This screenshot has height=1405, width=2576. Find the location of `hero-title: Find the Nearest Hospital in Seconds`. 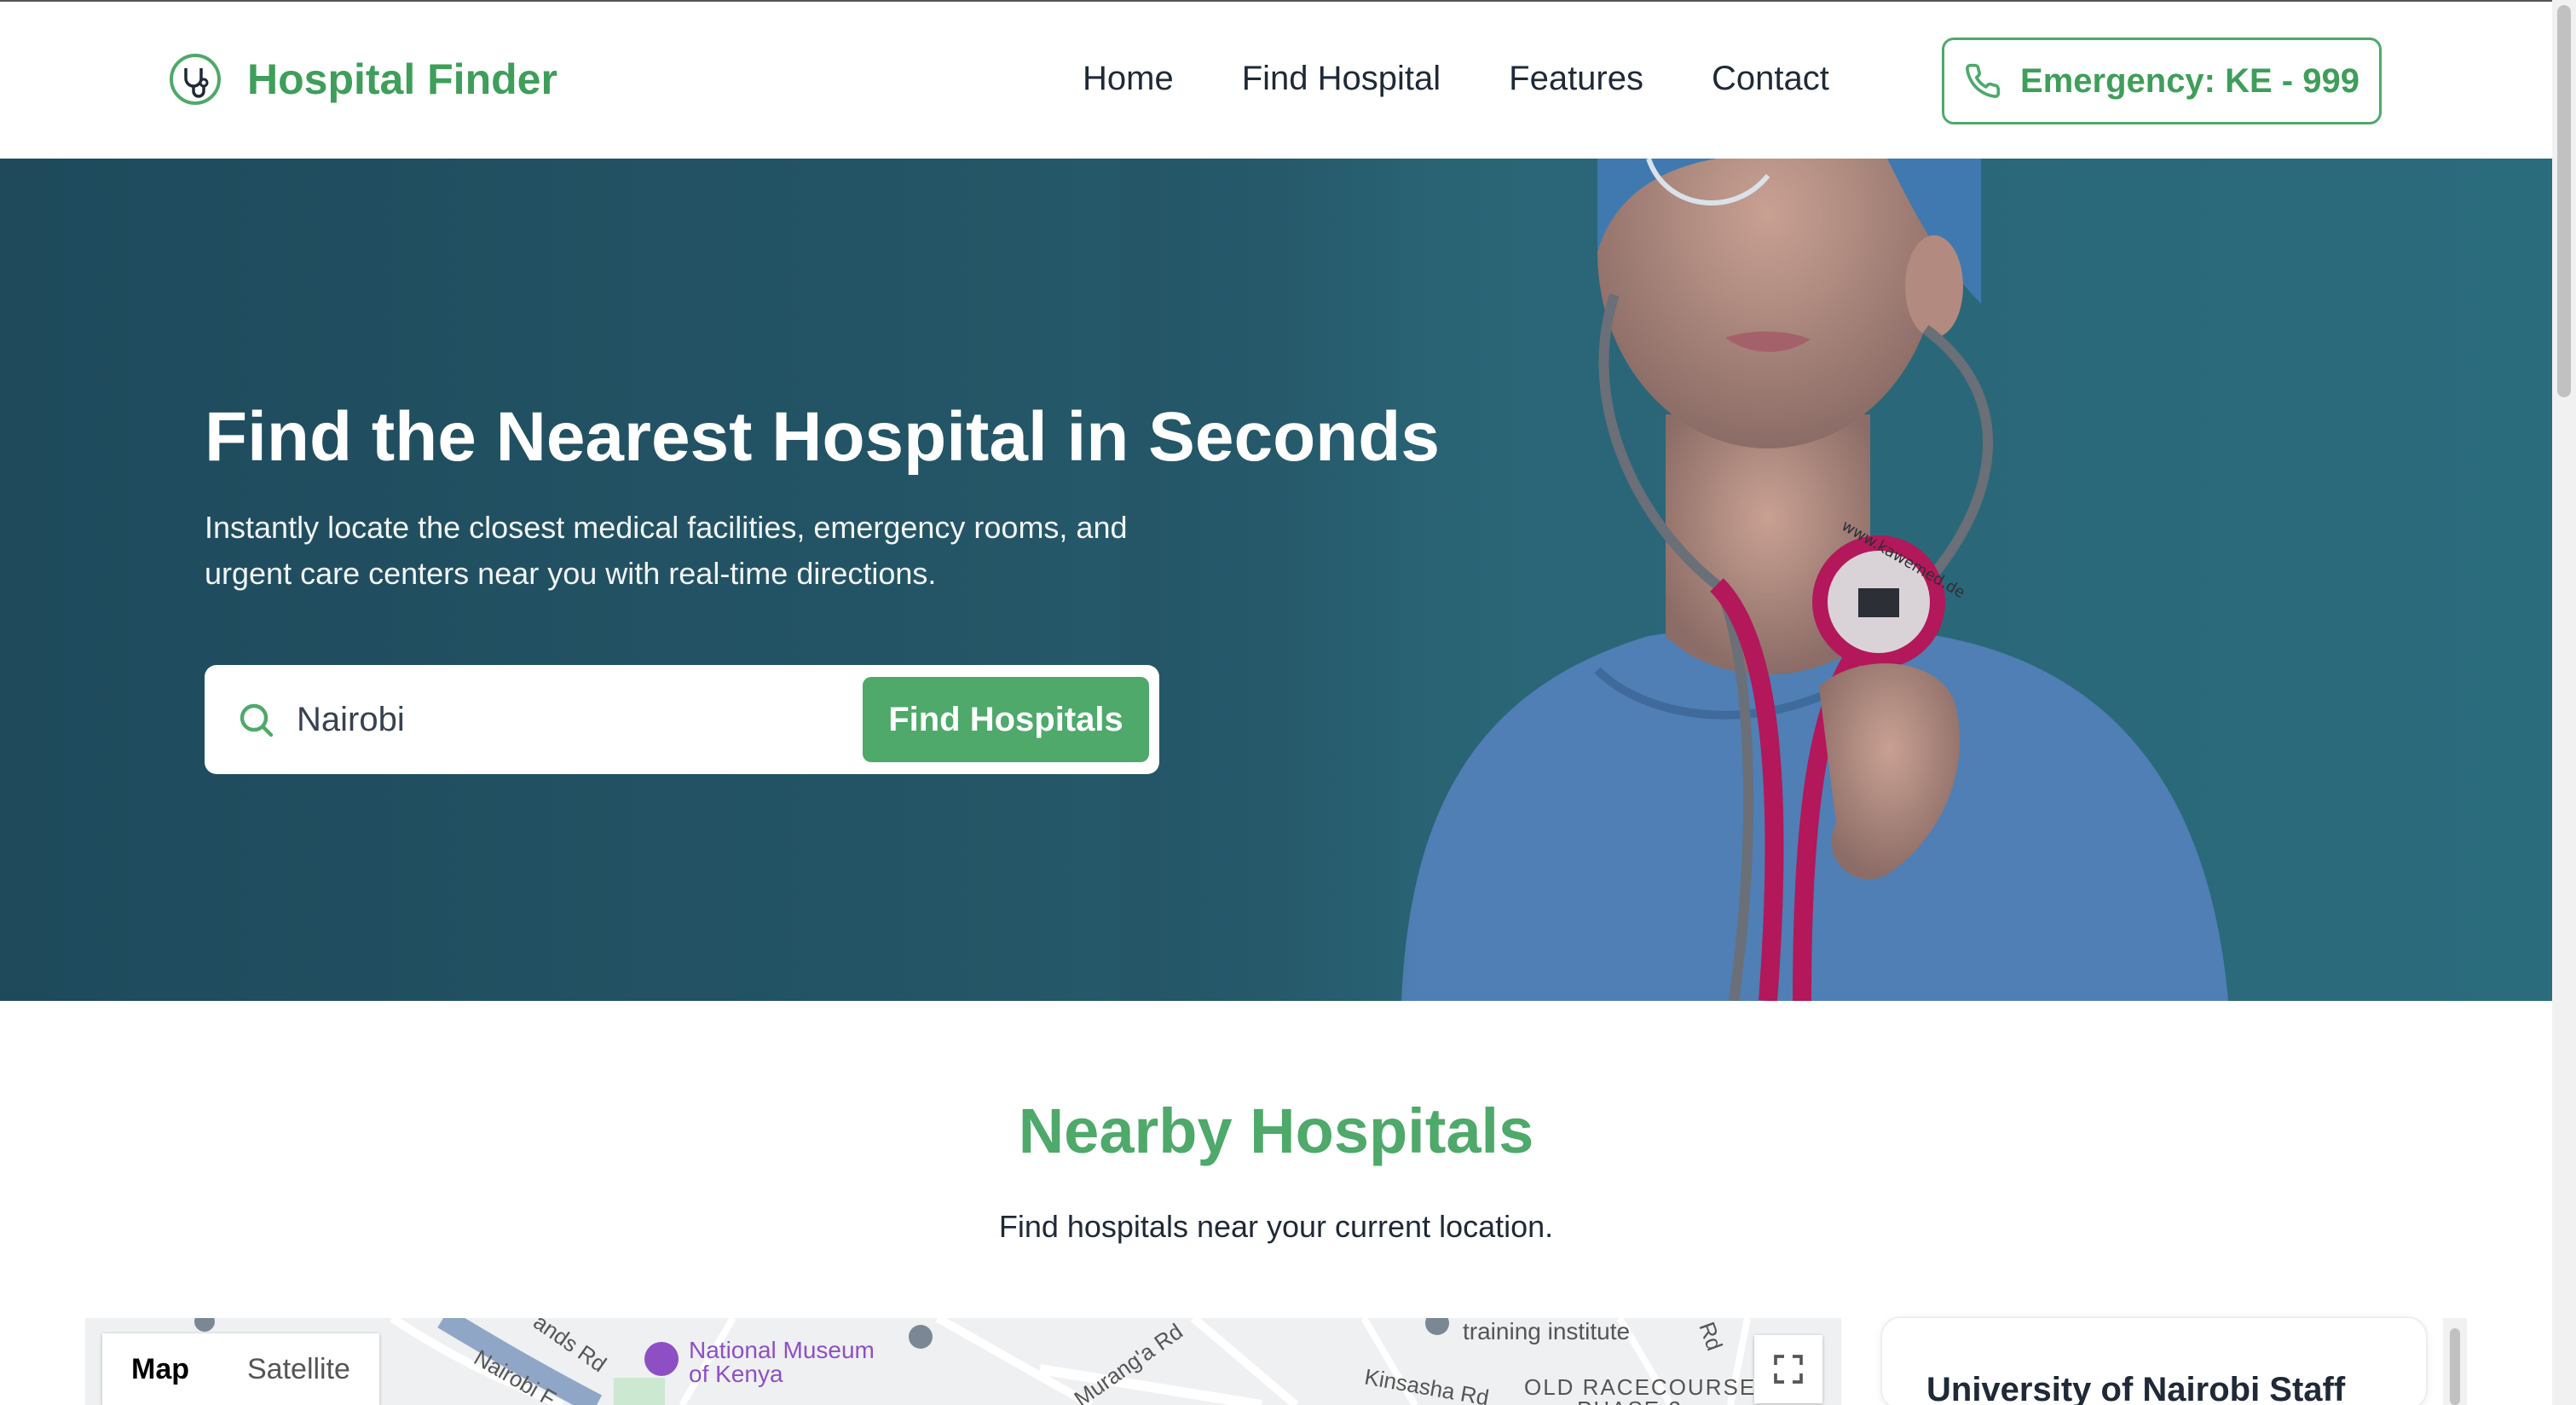

hero-title: Find the Nearest Hospital in Seconds is located at coordinates (822, 437).